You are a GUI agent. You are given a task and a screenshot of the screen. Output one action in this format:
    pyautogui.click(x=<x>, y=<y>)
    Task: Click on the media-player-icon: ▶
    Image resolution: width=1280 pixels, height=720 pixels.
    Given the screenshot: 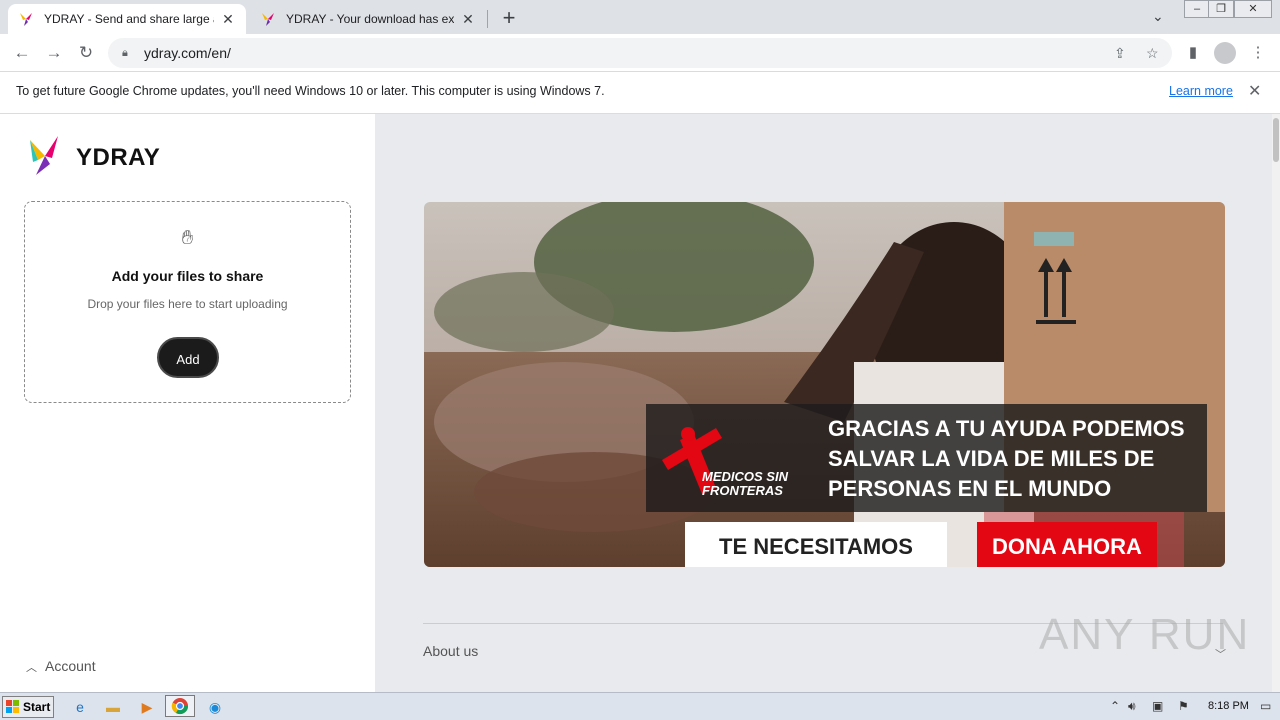 What is the action you would take?
    pyautogui.click(x=147, y=707)
    